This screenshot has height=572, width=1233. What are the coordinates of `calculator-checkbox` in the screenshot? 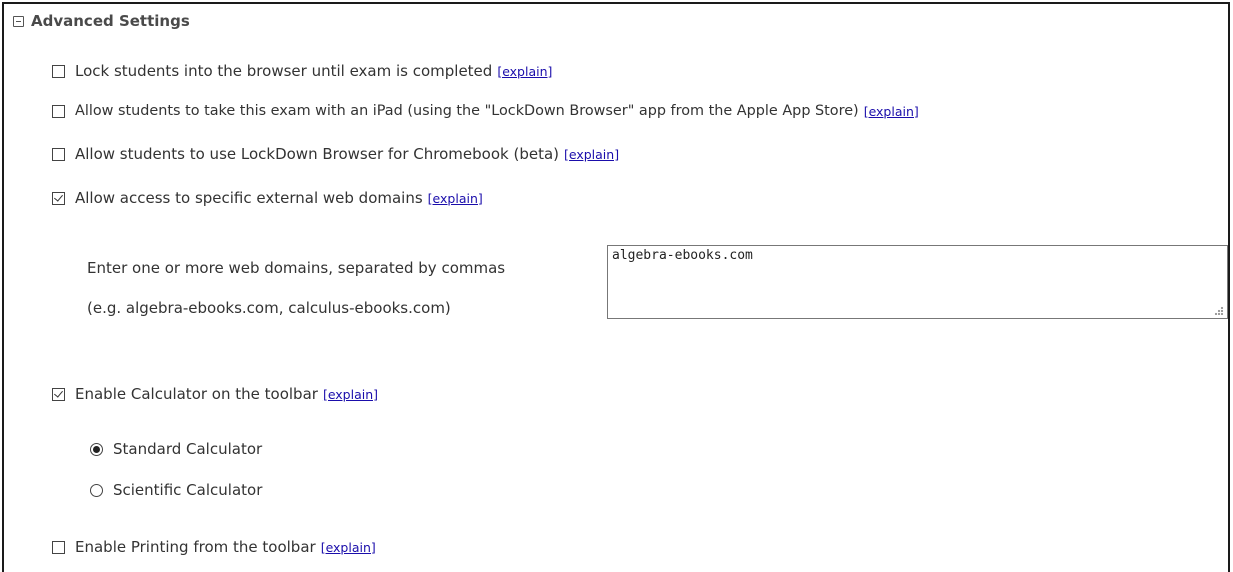 It's located at (58, 394).